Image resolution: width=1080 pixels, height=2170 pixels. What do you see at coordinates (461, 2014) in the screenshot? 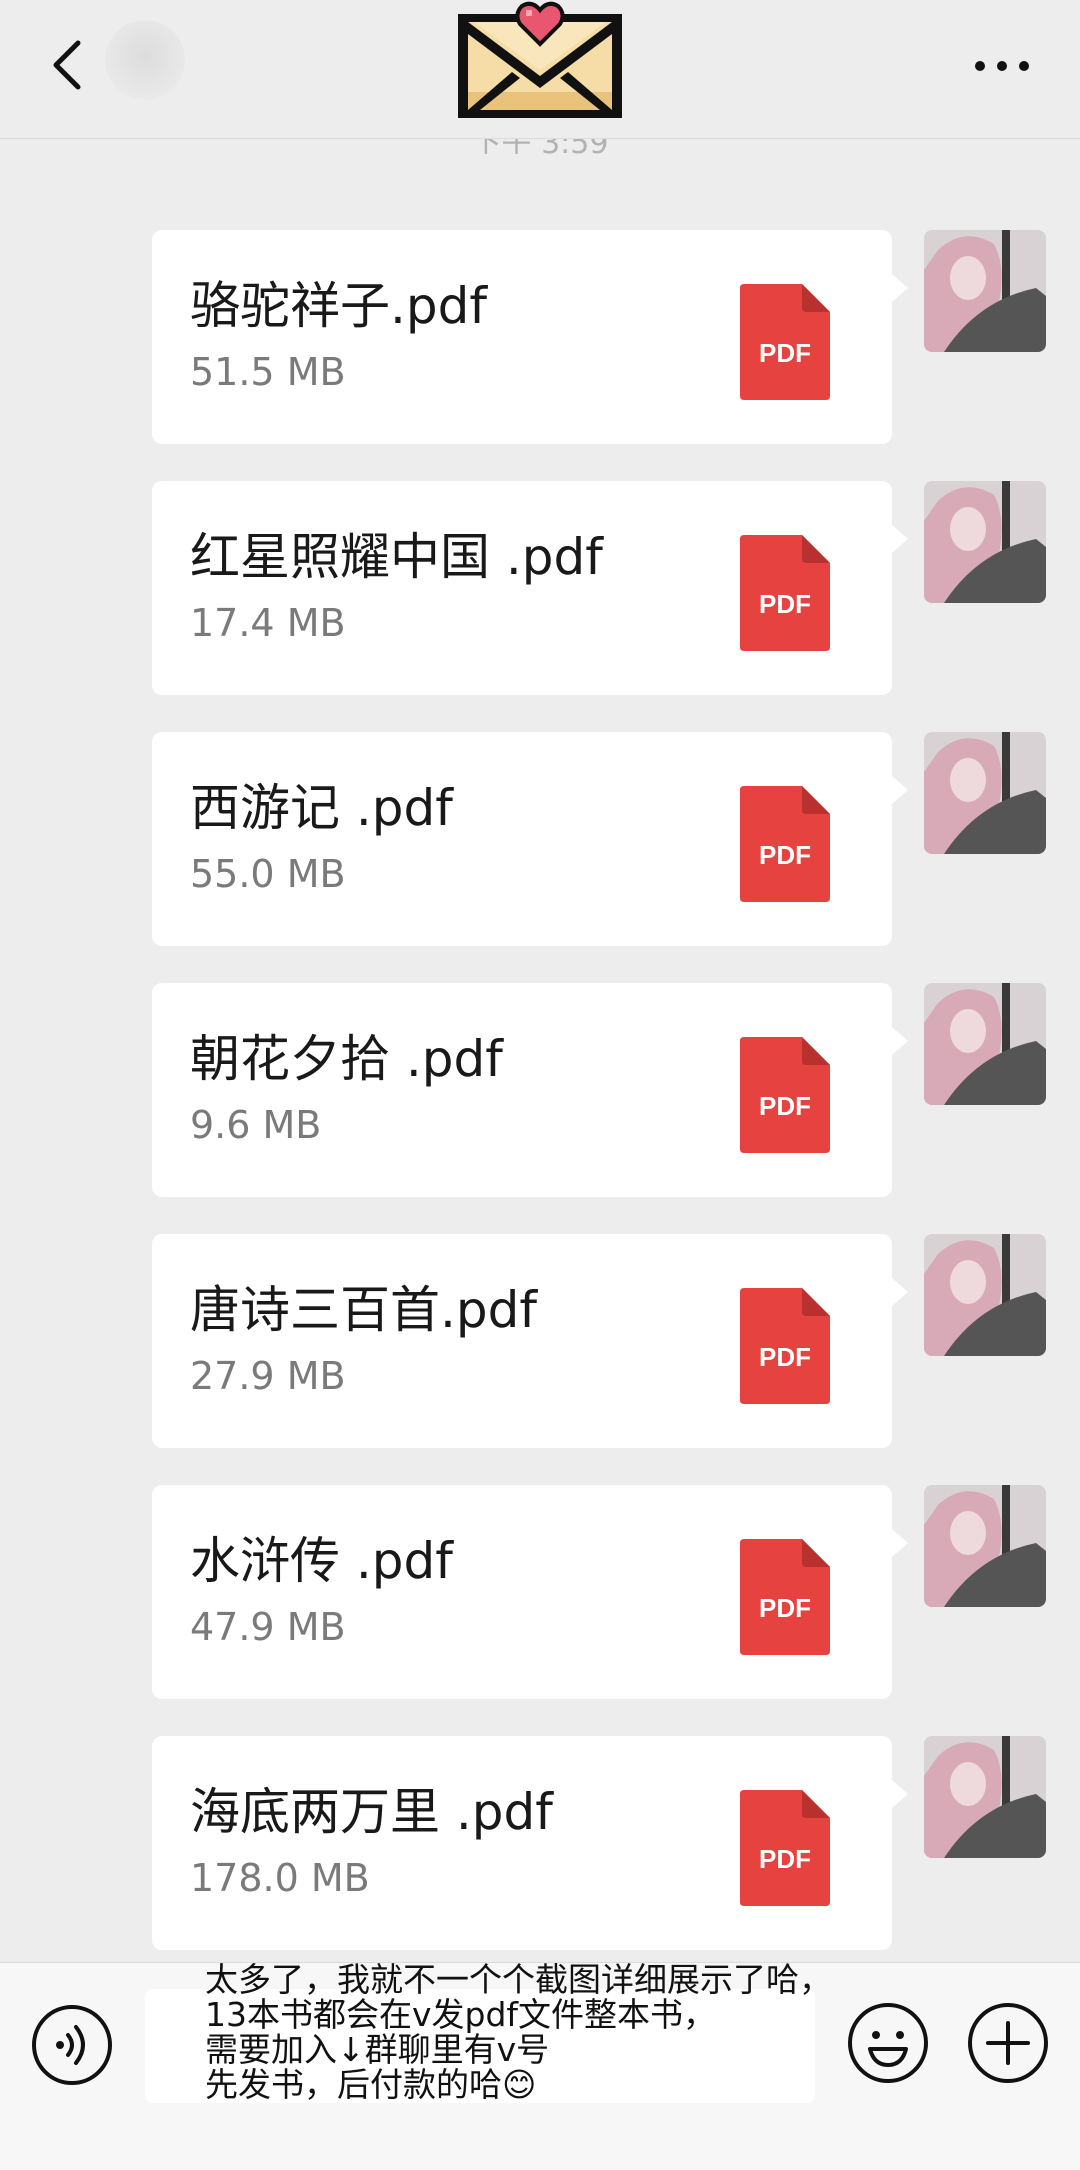
I see `overlay-caption-line: 13本书都会在v发pdf文件整本书，` at bounding box center [461, 2014].